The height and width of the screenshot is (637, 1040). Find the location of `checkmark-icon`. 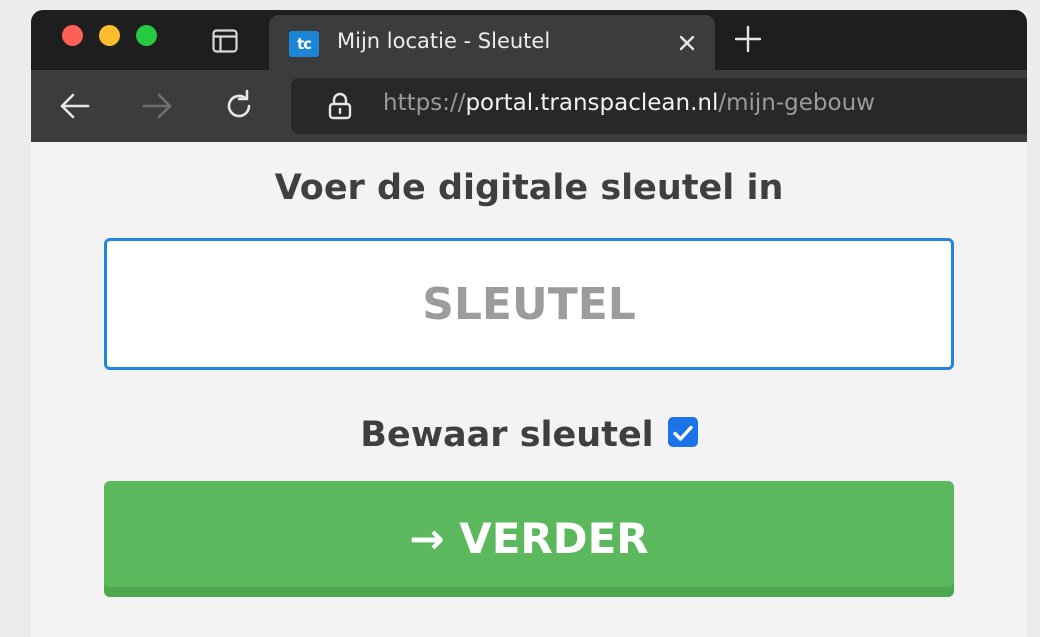

checkmark-icon is located at coordinates (682, 433).